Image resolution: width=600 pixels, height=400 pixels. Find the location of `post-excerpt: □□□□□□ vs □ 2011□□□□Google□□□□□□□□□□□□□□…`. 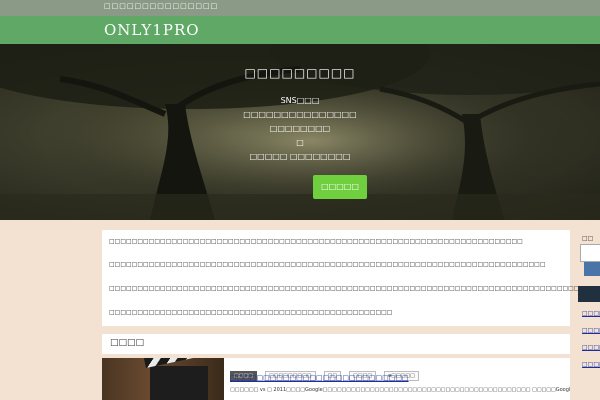

post-excerpt: □□□□□□ vs □ 2011□□□□Google□□□□□□□□□□□□□□… is located at coordinates (400, 390).